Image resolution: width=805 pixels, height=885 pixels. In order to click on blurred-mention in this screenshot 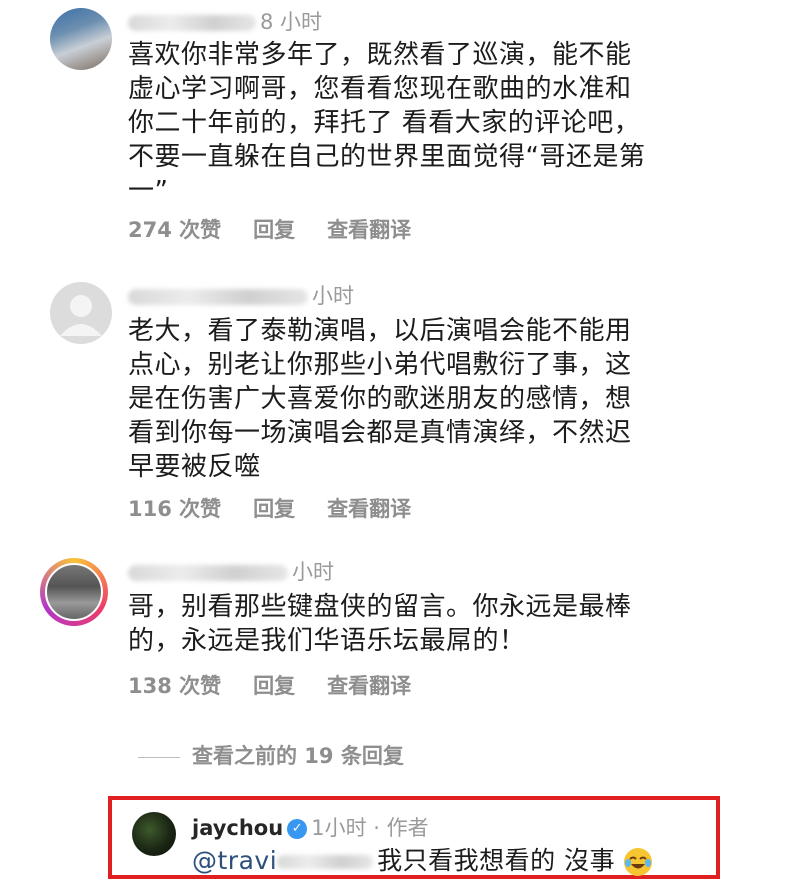, I will do `click(325, 862)`.